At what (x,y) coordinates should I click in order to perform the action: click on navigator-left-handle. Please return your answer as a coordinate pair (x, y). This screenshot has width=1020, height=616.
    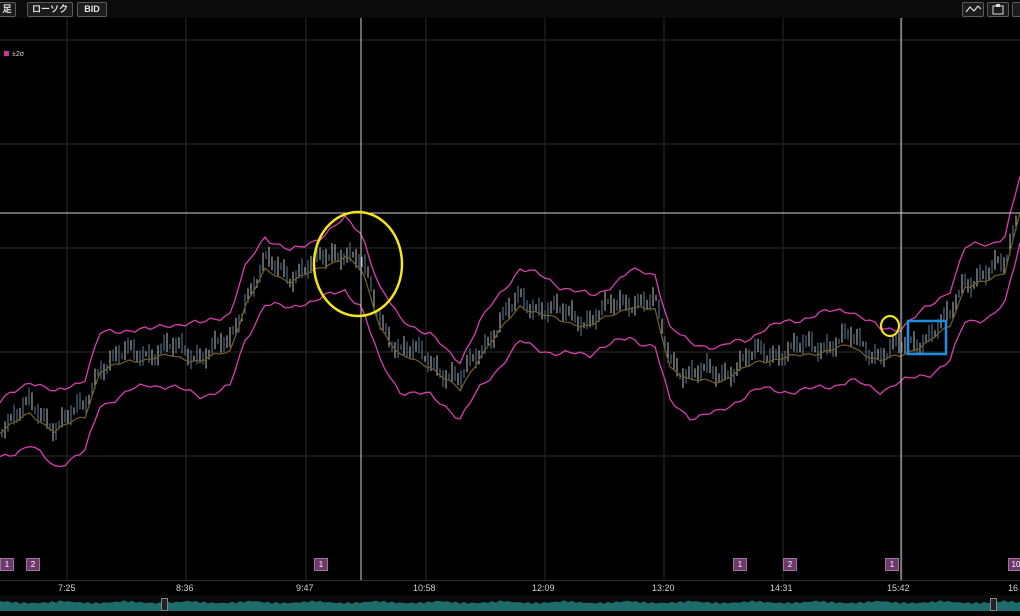
    Looking at the image, I should click on (164, 604).